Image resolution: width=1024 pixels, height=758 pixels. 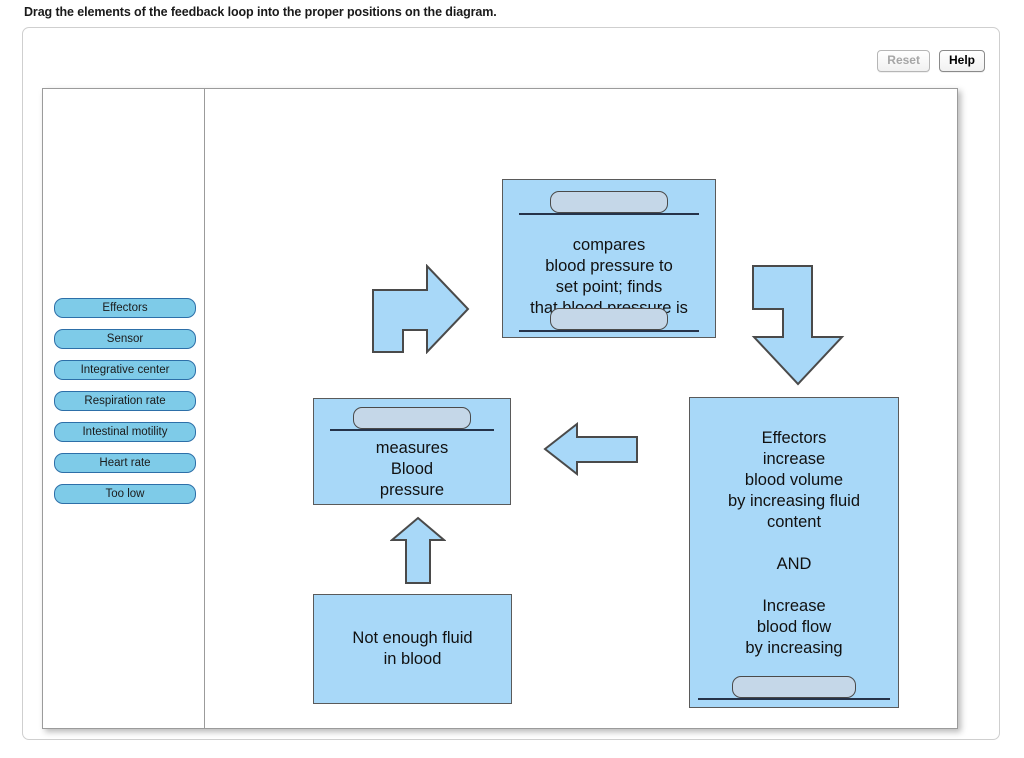 I want to click on toolbar: Reset Help, so click(x=931, y=61).